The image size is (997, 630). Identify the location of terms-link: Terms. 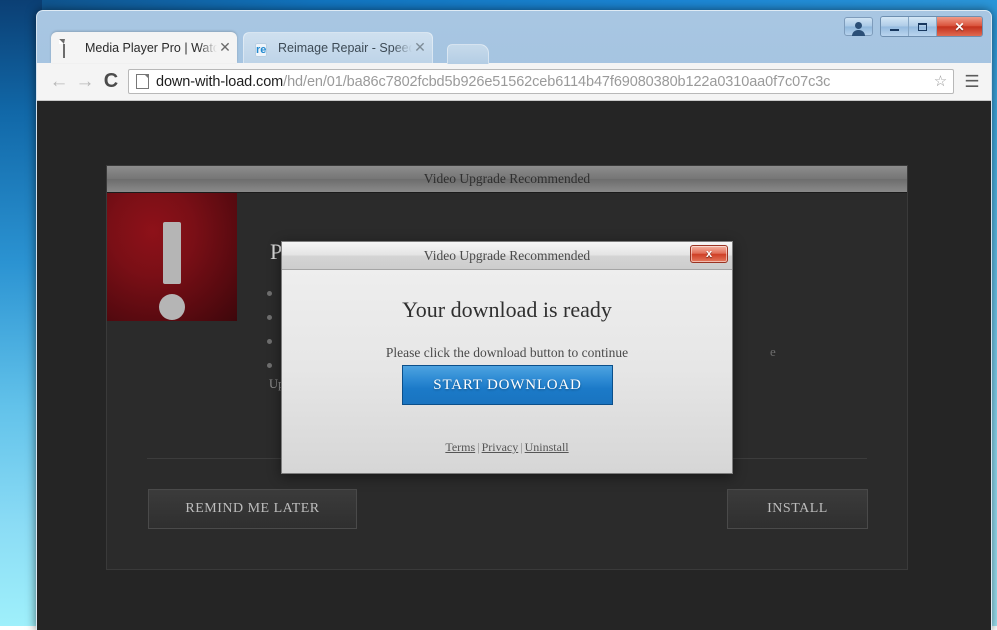
(460, 447).